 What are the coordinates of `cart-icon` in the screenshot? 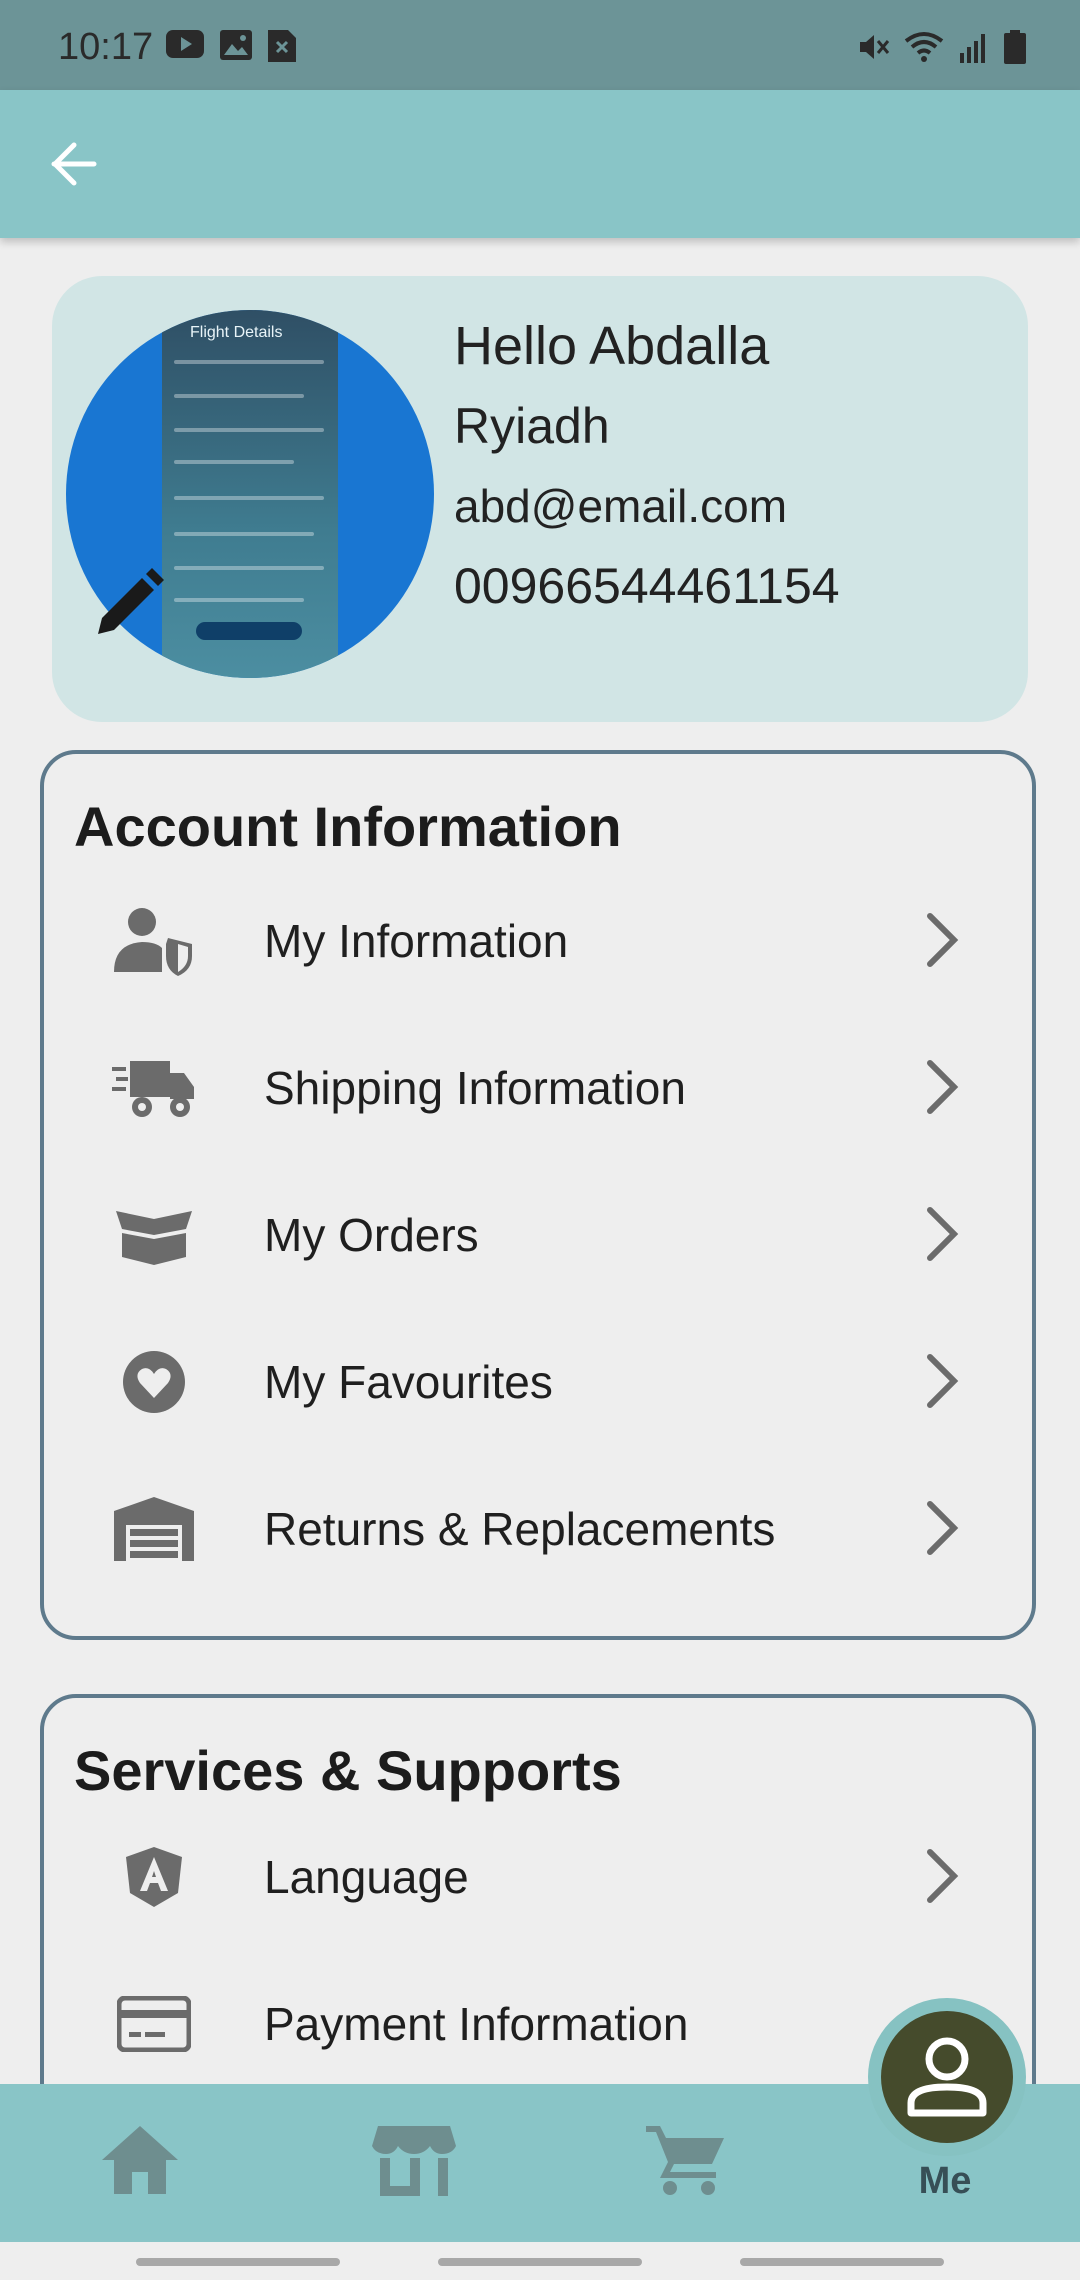 It's located at (685, 2160).